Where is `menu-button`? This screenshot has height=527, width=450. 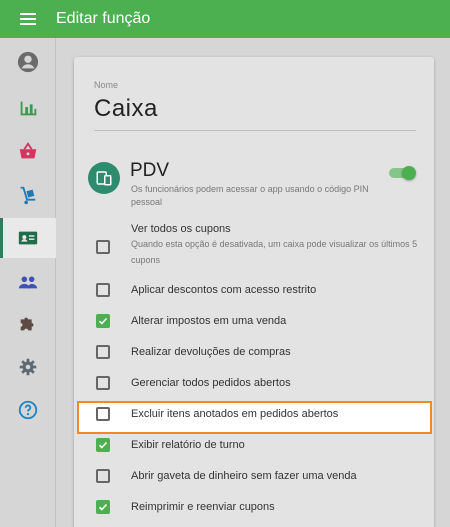 menu-button is located at coordinates (28, 19).